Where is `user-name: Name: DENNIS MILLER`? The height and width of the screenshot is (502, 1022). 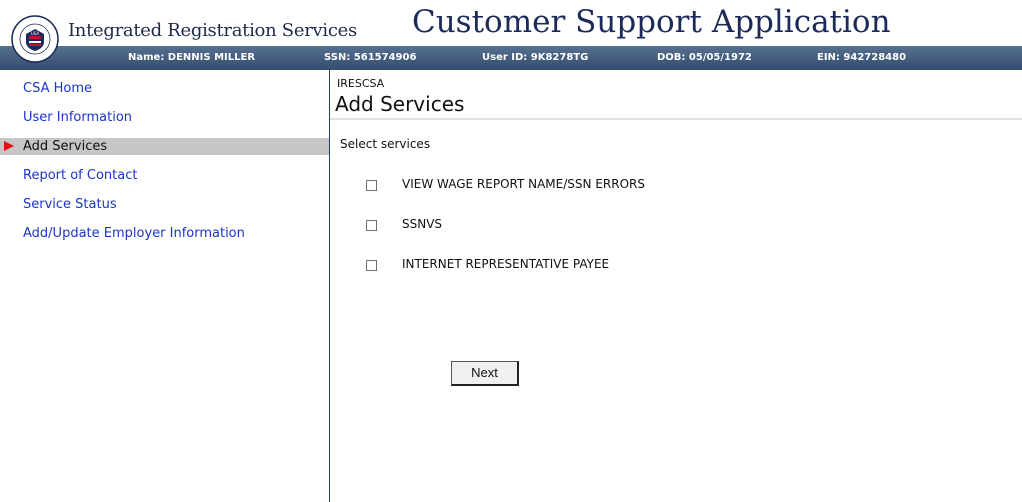 user-name: Name: DENNIS MILLER is located at coordinates (192, 57).